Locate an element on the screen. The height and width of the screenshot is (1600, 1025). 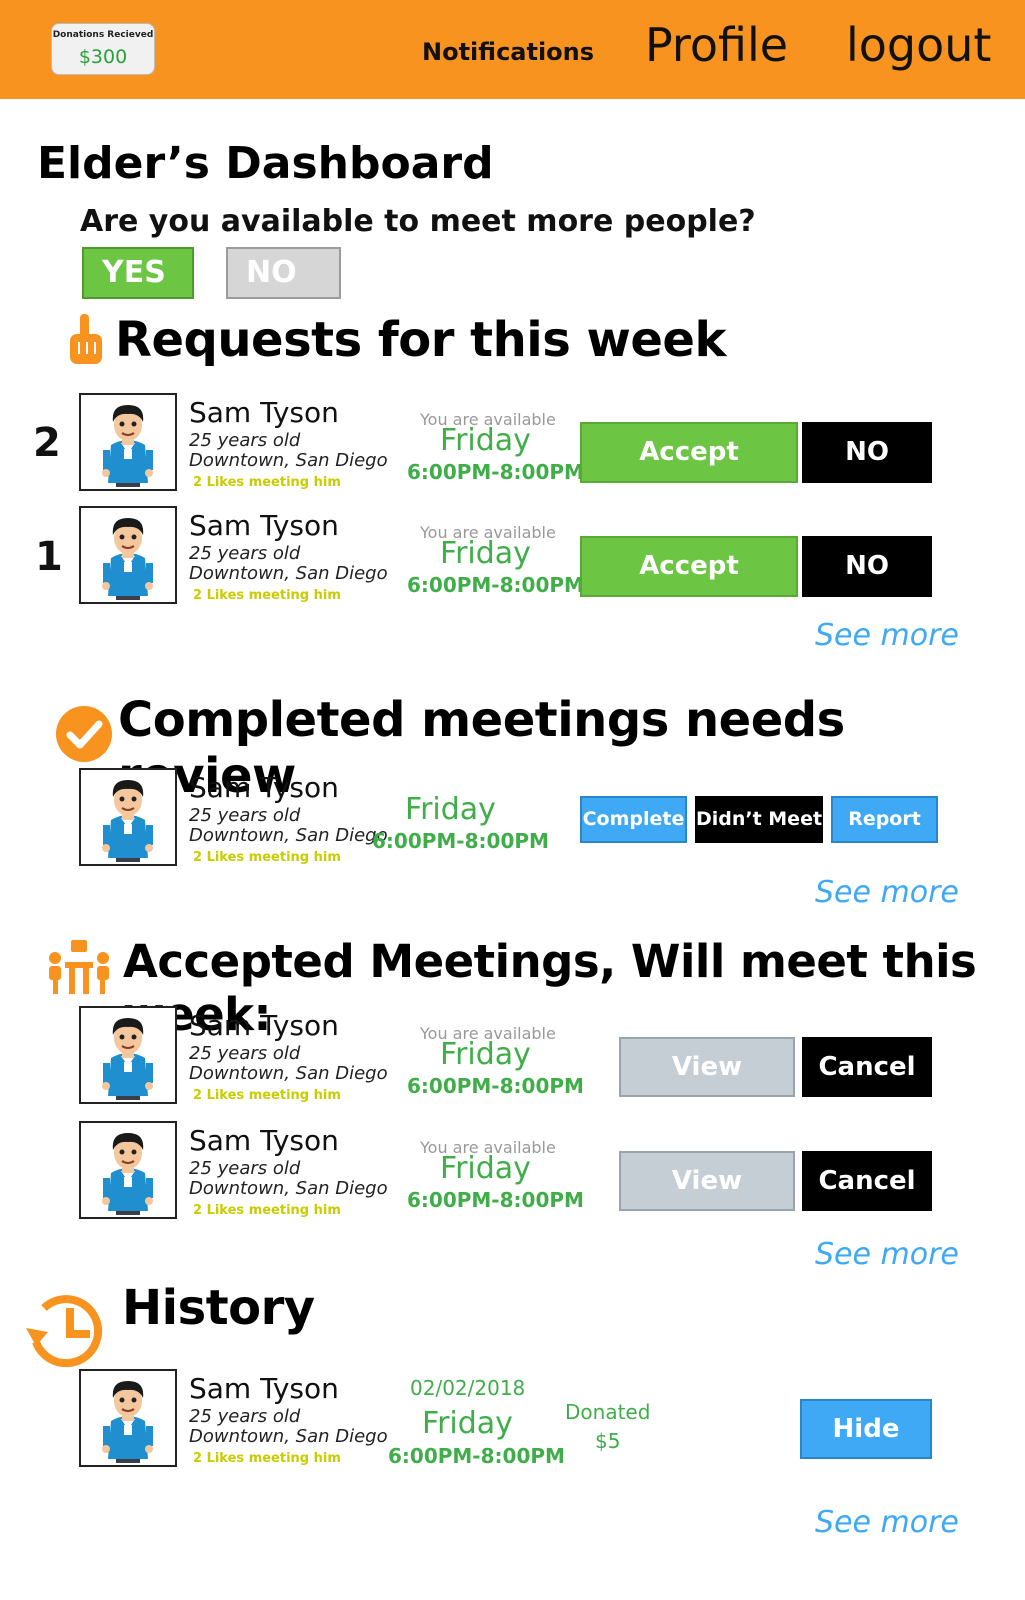
history-see-more-link: See more is located at coordinates (887, 1522).